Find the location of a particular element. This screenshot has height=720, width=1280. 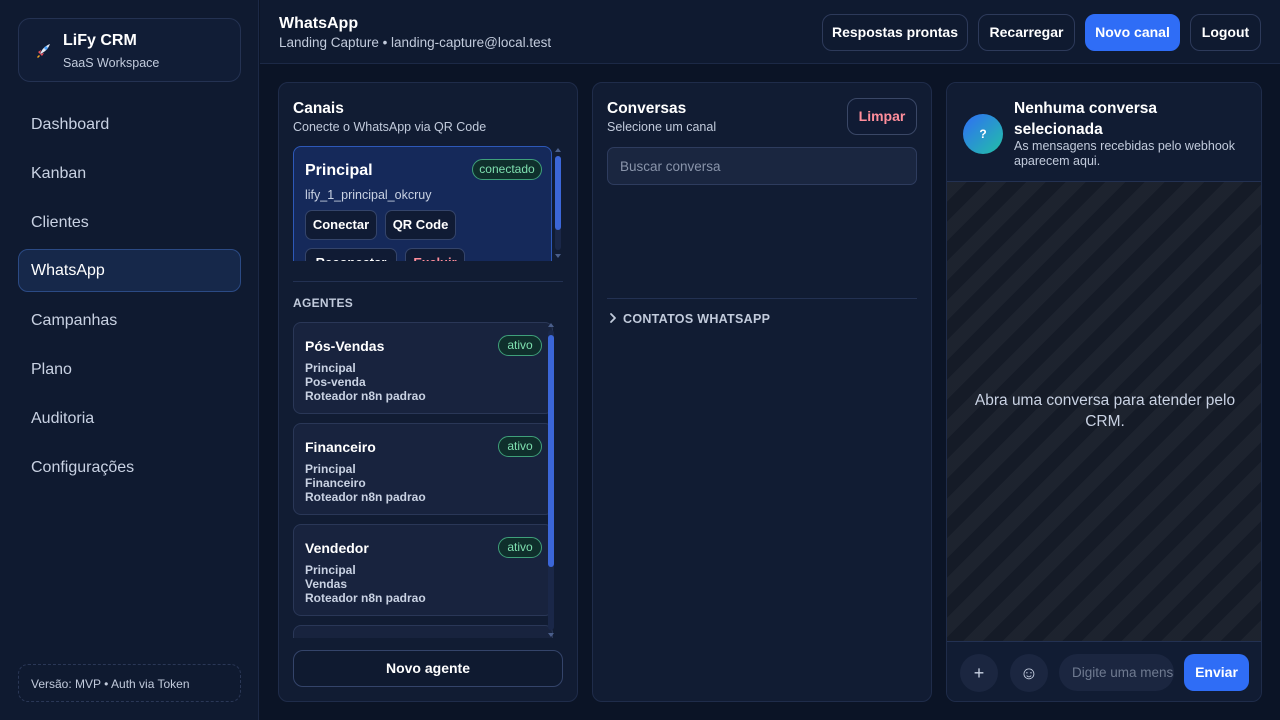

avatar: ? is located at coordinates (983, 134).